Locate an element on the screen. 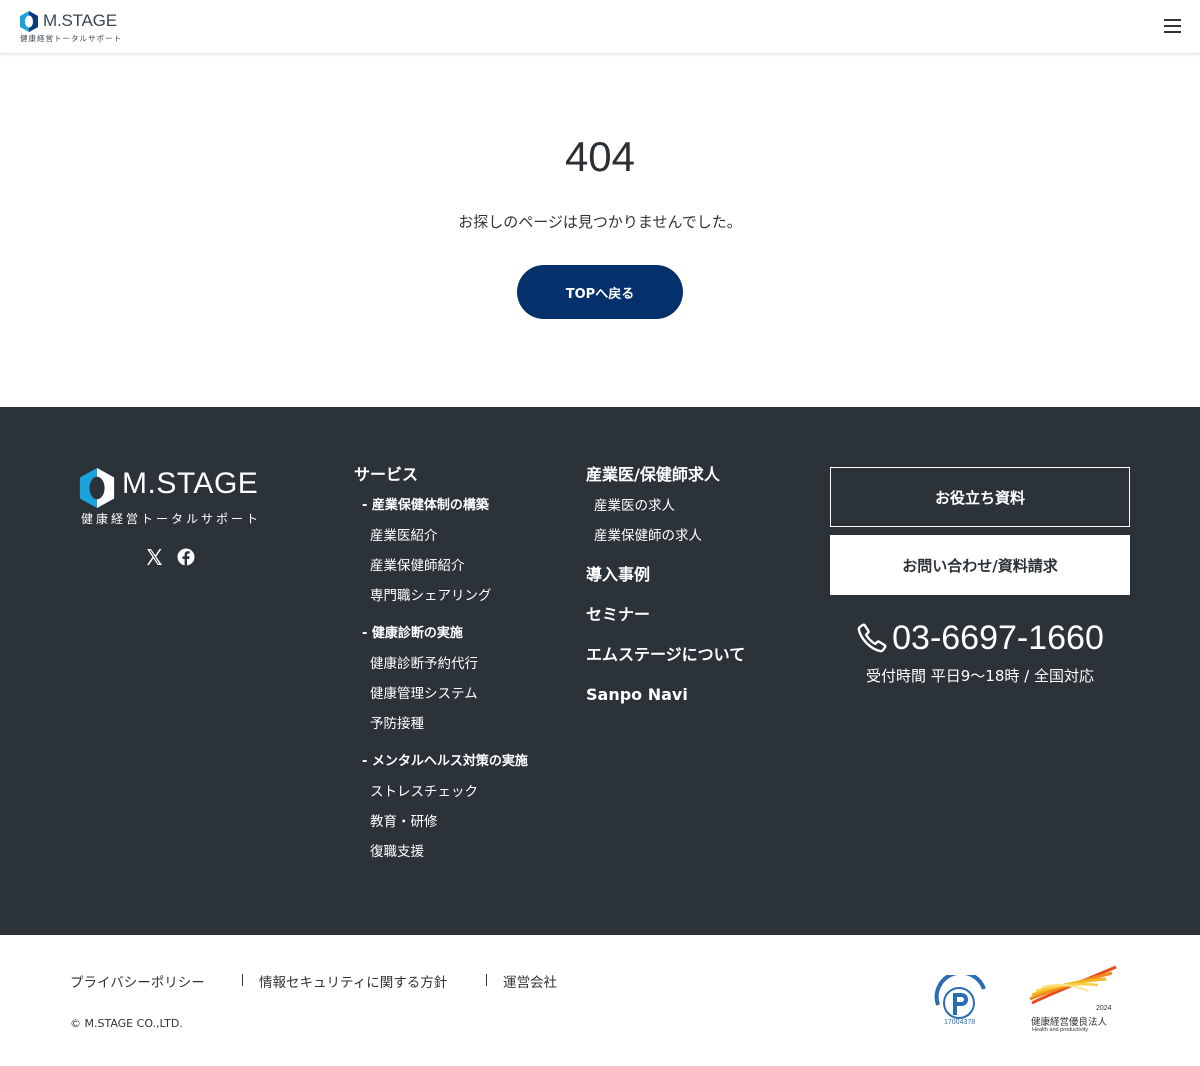 The width and height of the screenshot is (1200, 1066). site-logo: M.STAGE 健康経営トータルサポート is located at coordinates (74, 27).